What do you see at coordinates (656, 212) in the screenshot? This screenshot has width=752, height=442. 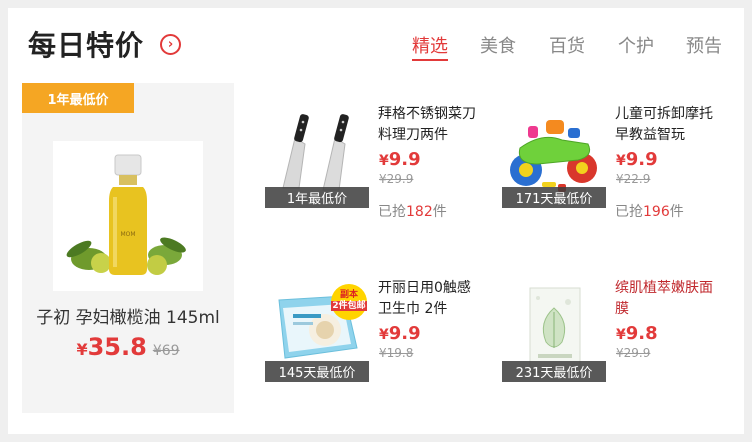 I see `sold-number: 196` at bounding box center [656, 212].